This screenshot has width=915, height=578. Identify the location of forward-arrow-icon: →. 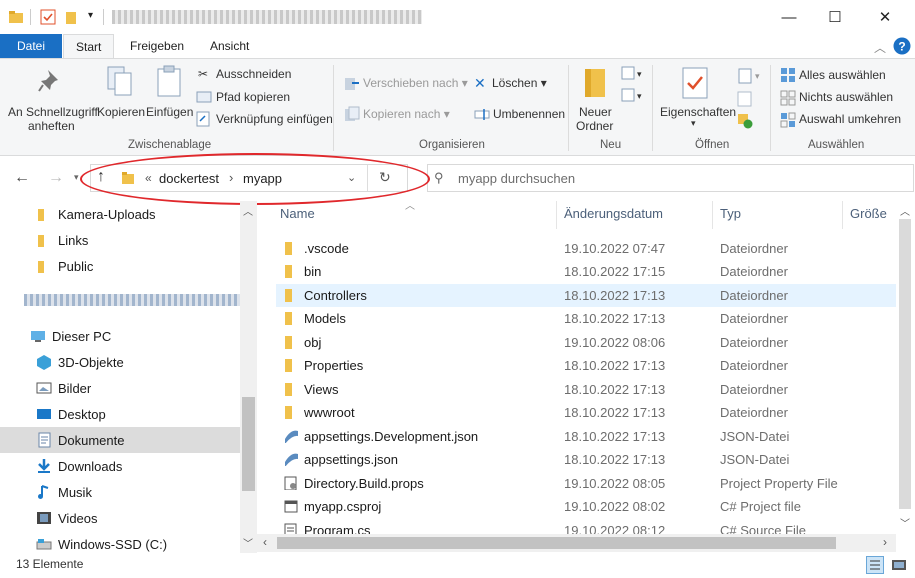
(56, 178).